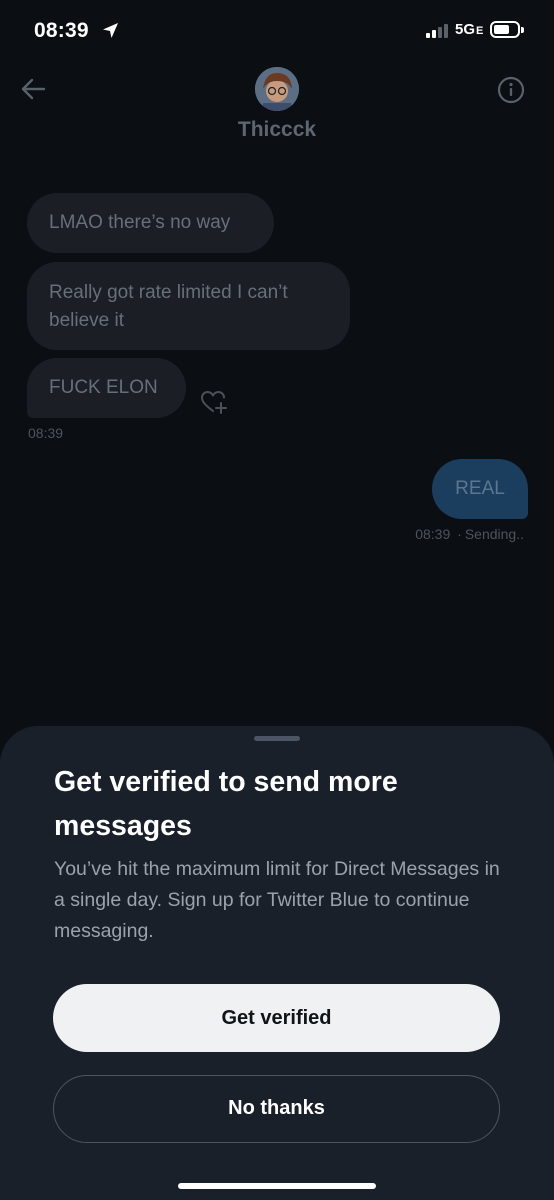 Image resolution: width=554 pixels, height=1200 pixels. I want to click on avatar, so click(277, 89).